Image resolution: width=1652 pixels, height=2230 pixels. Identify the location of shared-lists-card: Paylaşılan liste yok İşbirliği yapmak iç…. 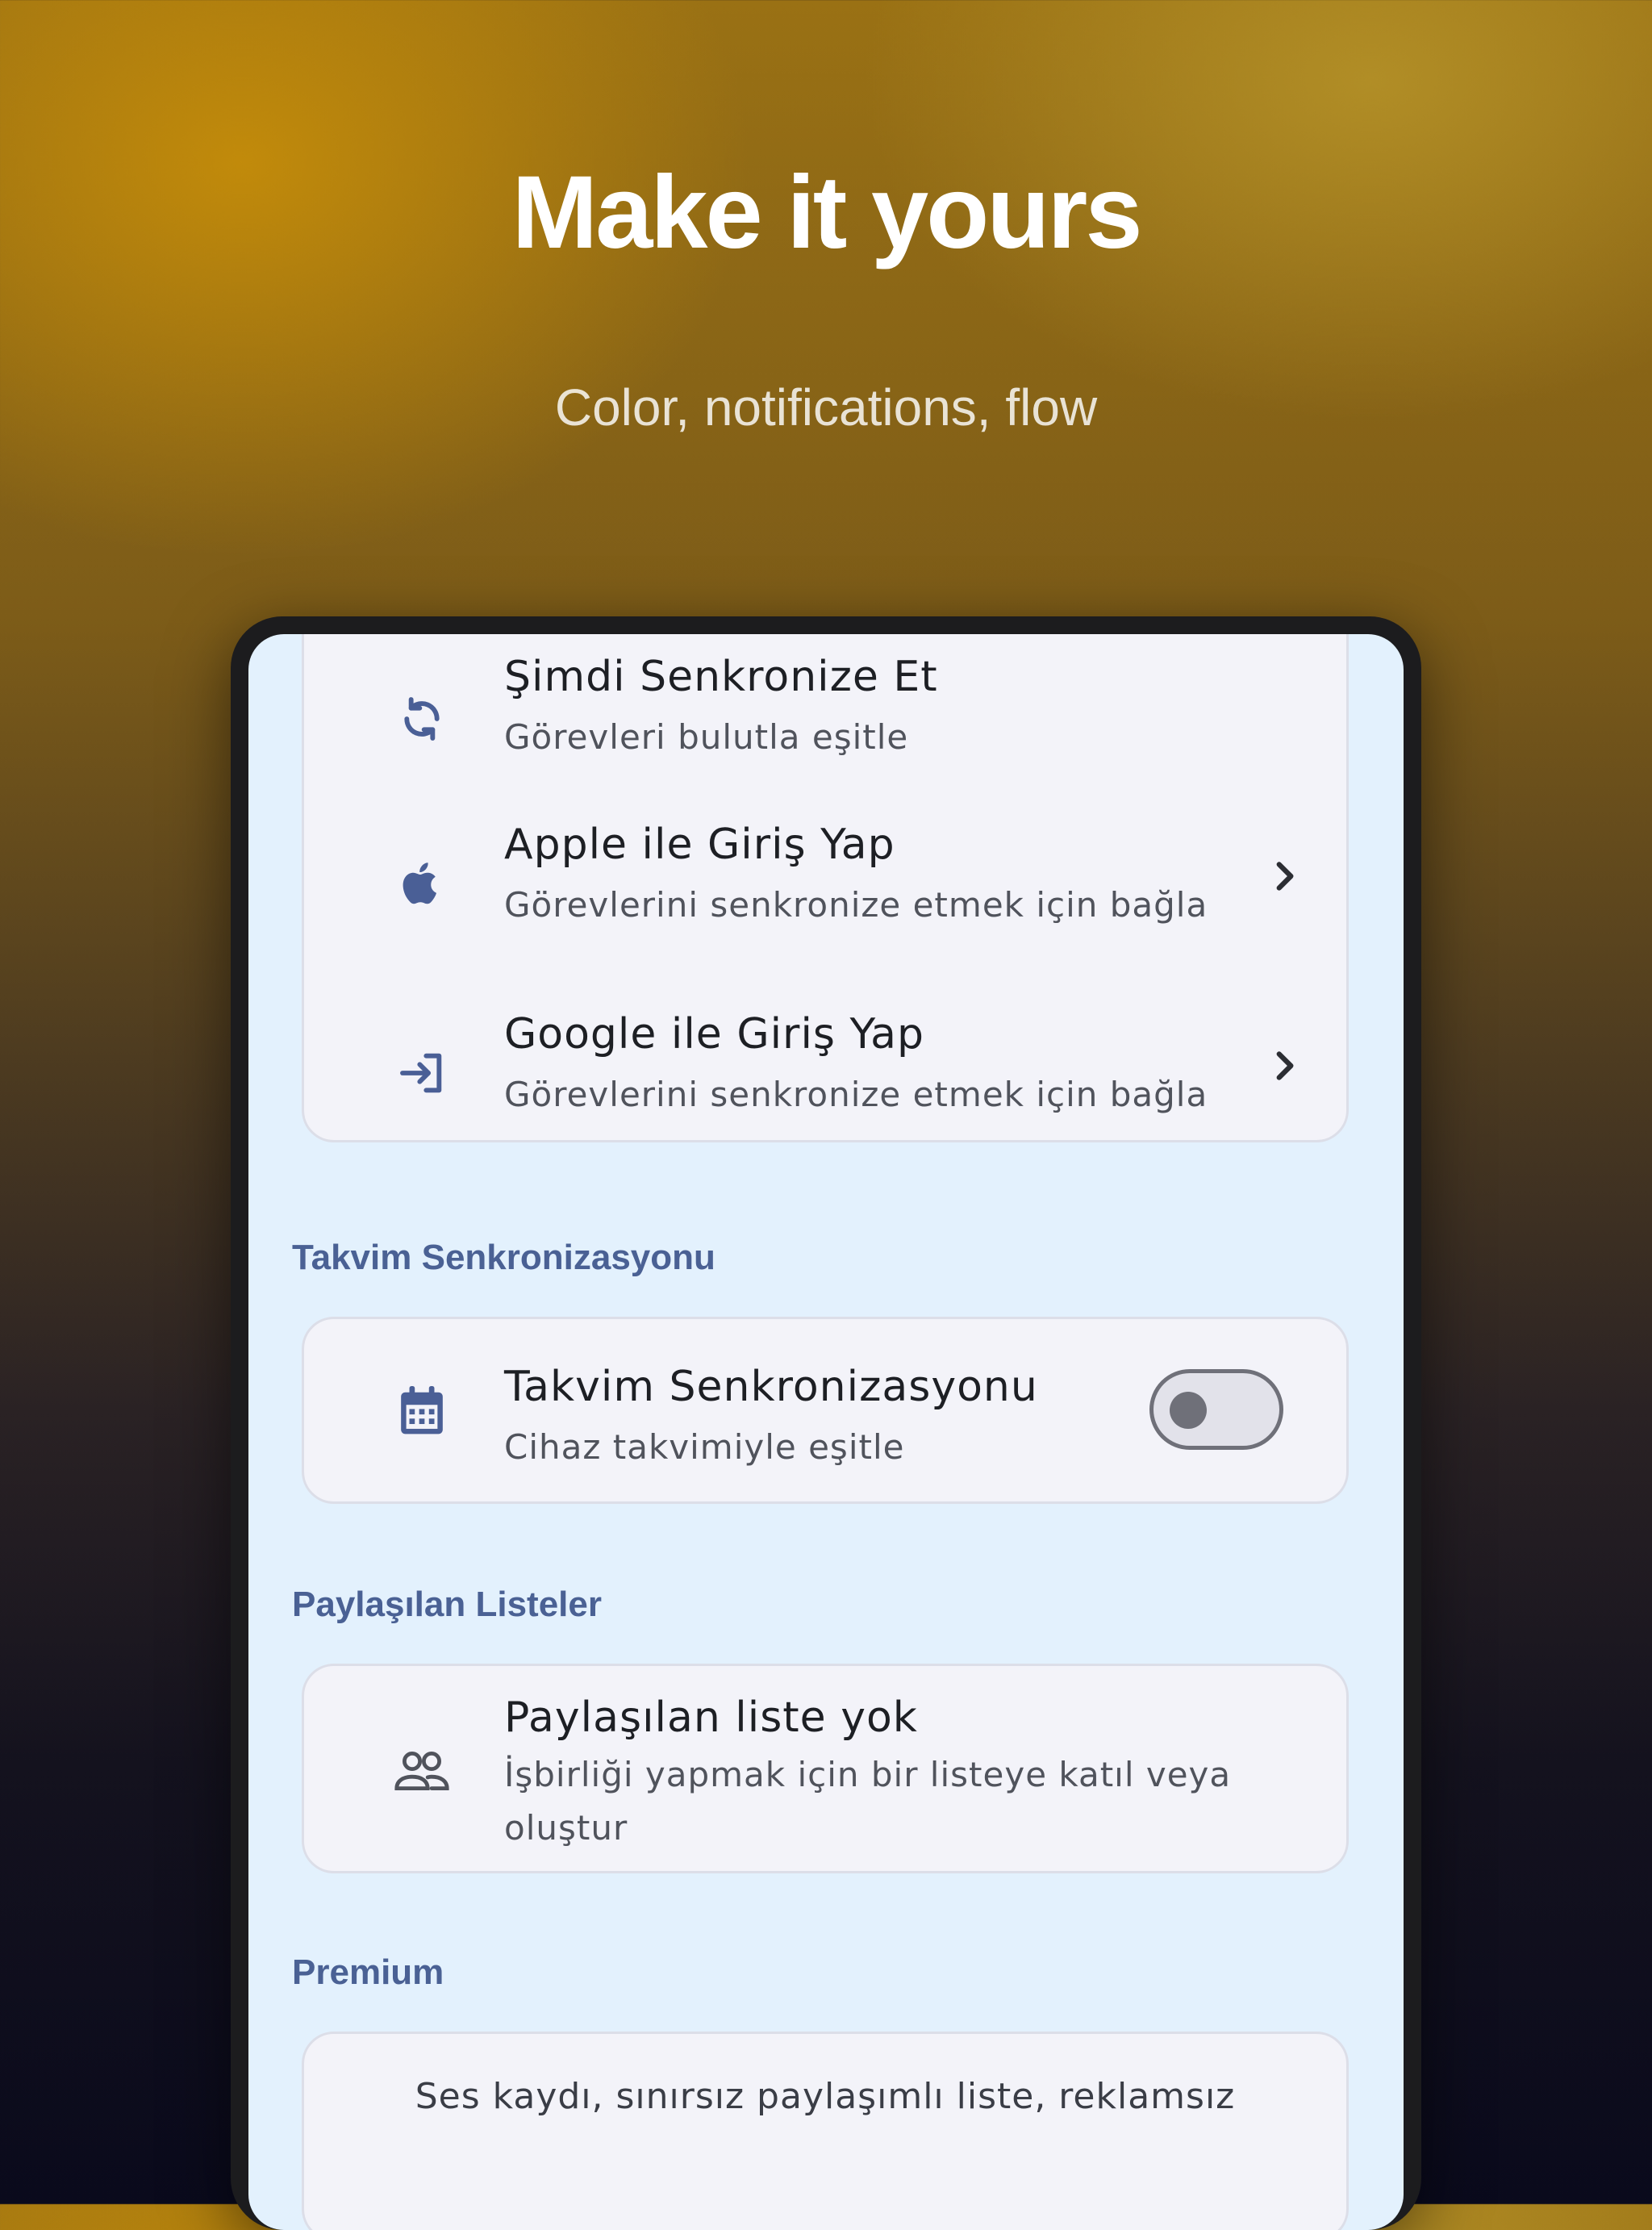
(825, 1768).